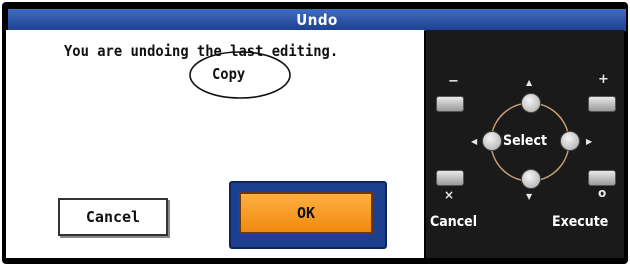 The height and width of the screenshot is (266, 630). What do you see at coordinates (306, 213) in the screenshot?
I see `ok-button: OK` at bounding box center [306, 213].